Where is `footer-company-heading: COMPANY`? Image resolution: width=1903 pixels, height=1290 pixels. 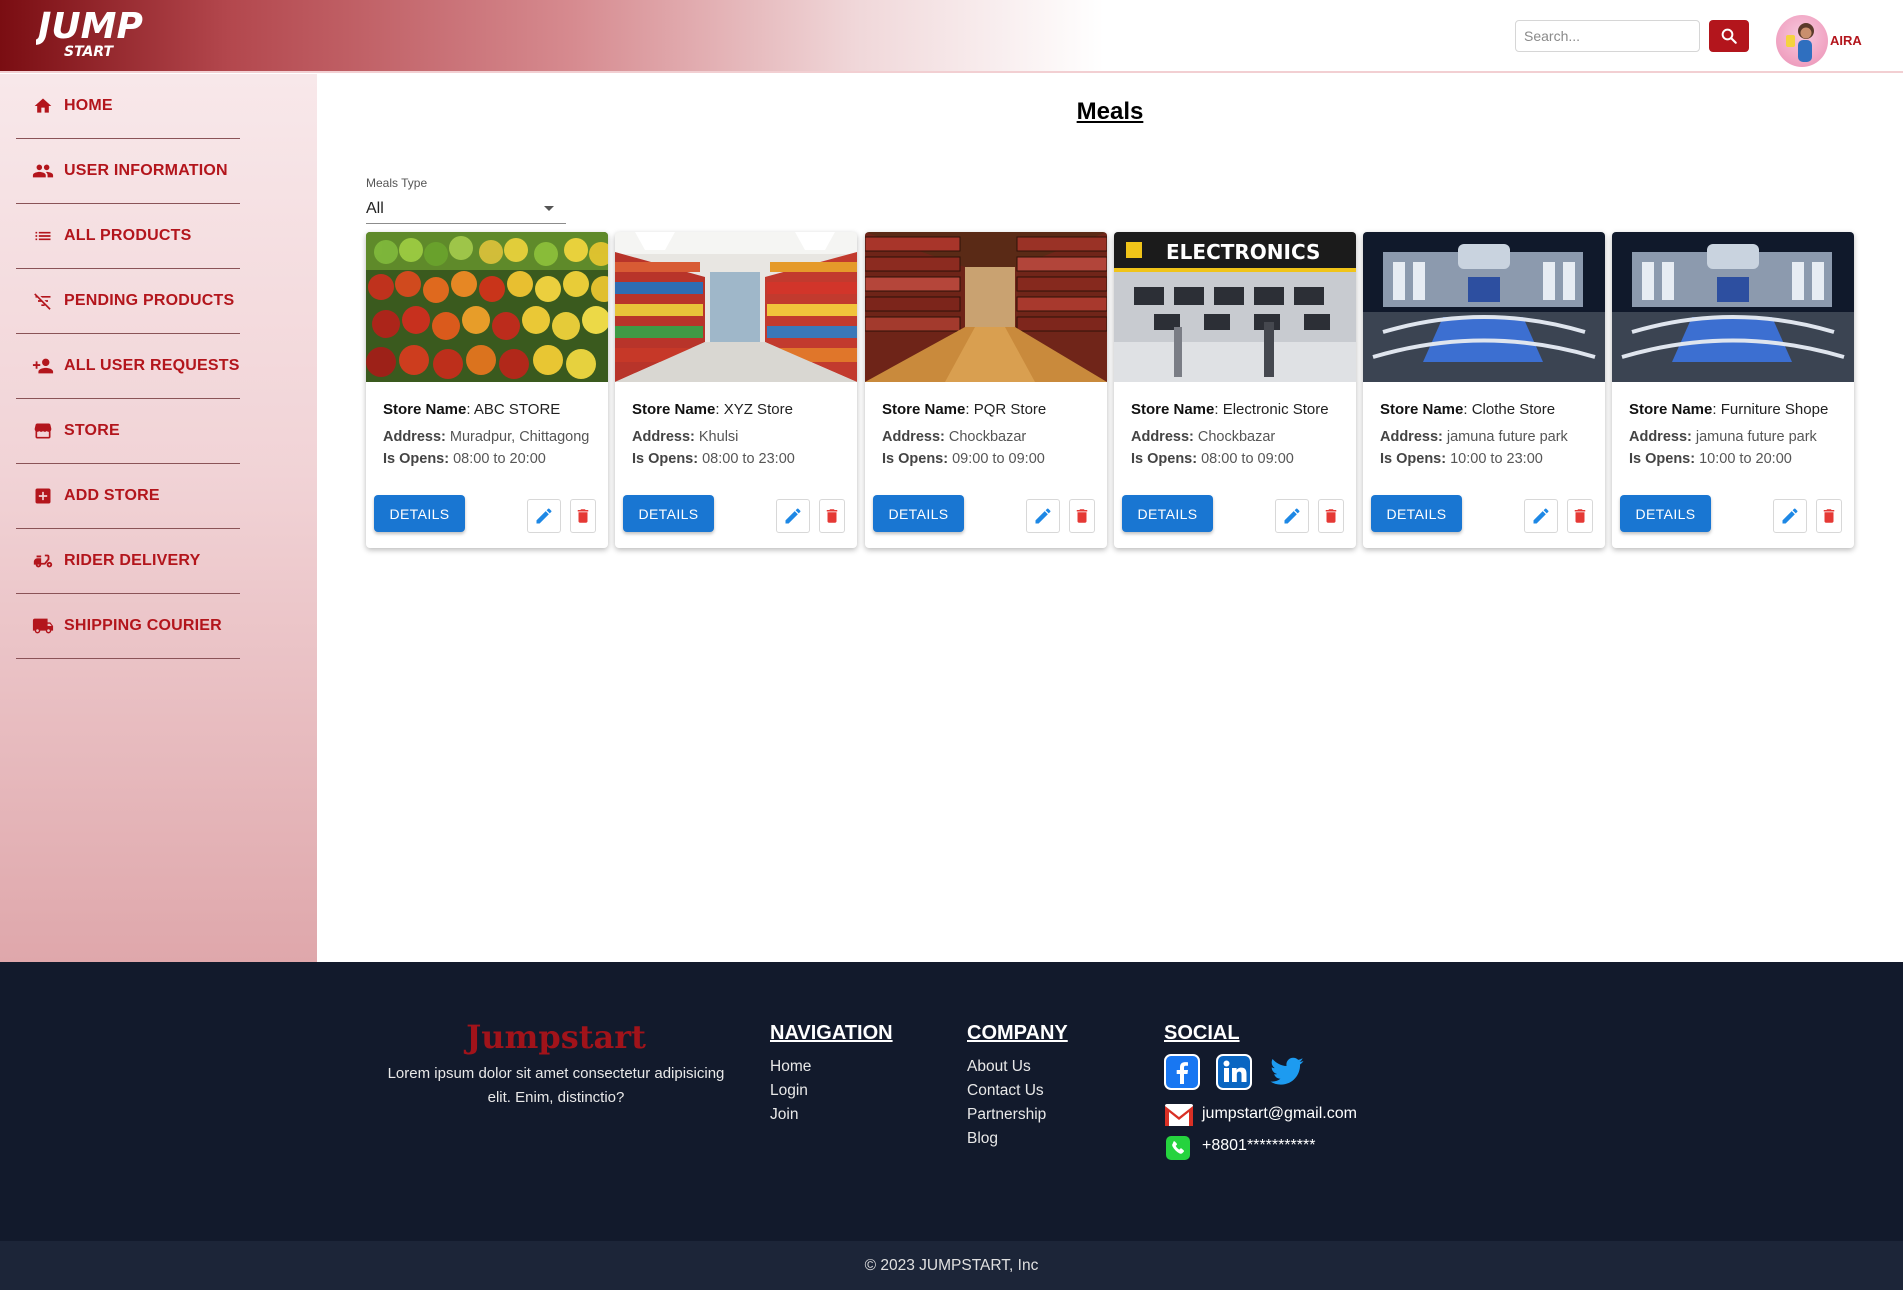 footer-company-heading: COMPANY is located at coordinates (1017, 1033).